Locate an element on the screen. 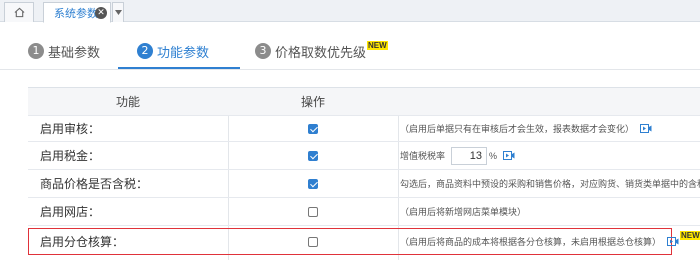  enable-branch-accounting-checkbox is located at coordinates (313, 241).